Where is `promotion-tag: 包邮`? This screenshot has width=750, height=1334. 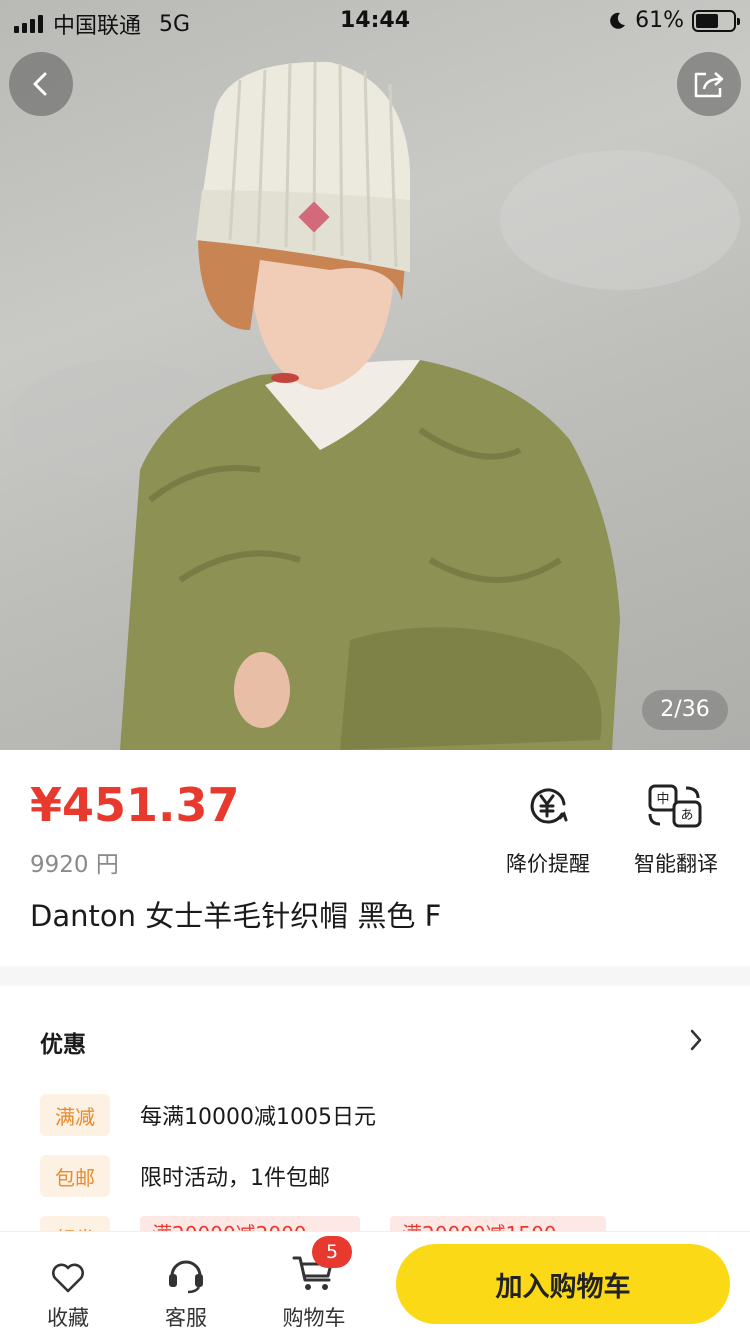 promotion-tag: 包邮 is located at coordinates (75, 1176).